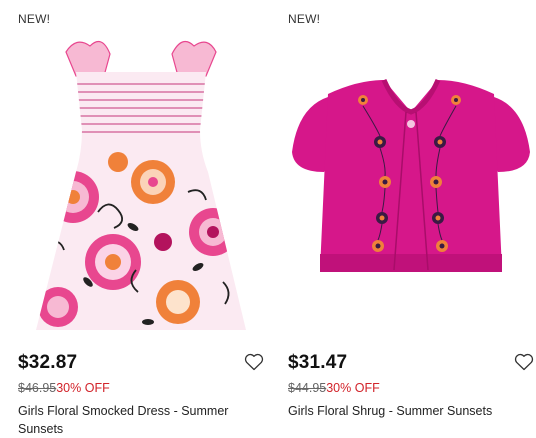 This screenshot has width=536, height=438. Describe the element at coordinates (318, 362) in the screenshot. I see `sale-price: $31.47` at that location.